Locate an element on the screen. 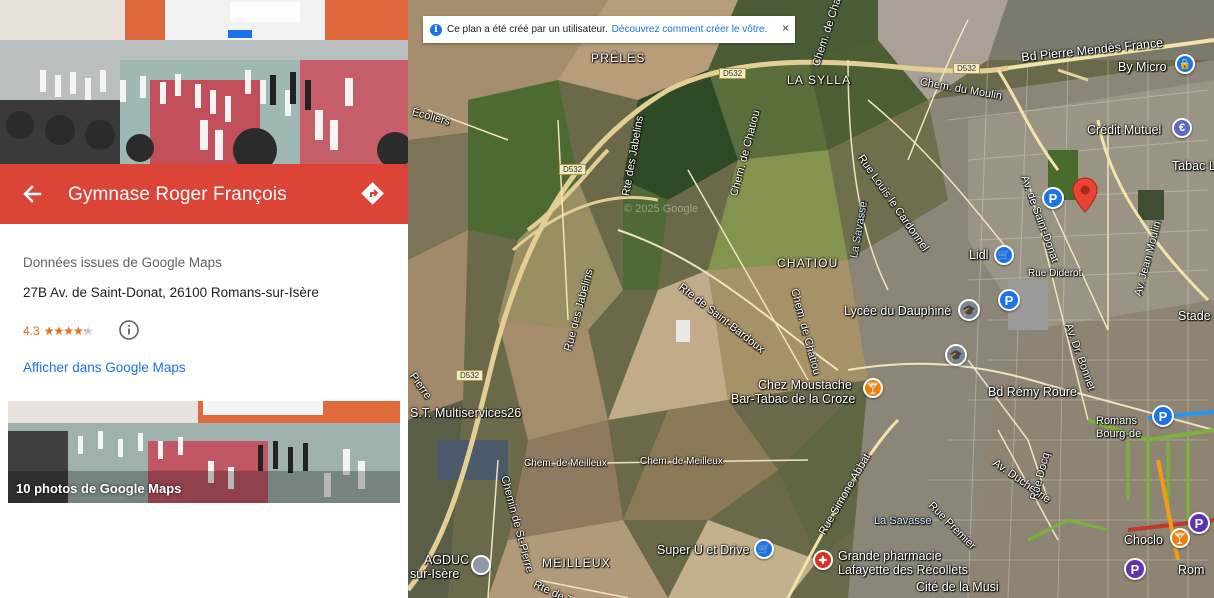 This screenshot has width=1214, height=598. poi-label-cite-de-la-musique: Cité de la Musi is located at coordinates (957, 587).